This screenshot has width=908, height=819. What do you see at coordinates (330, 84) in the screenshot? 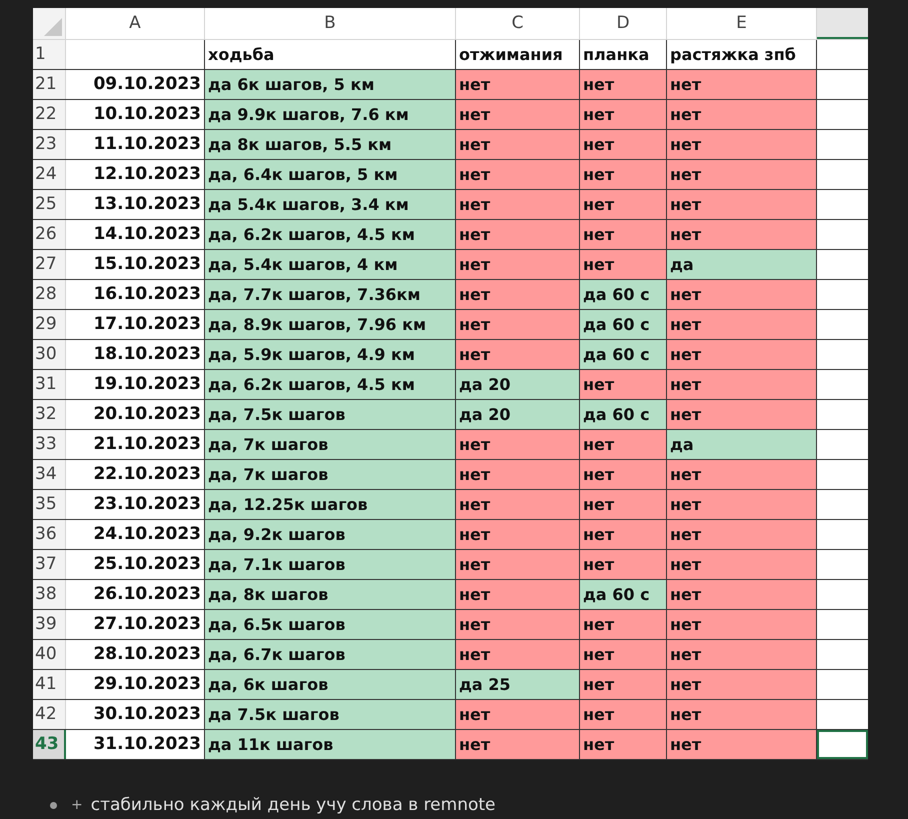
I see `table-cell: да 6к шагов, 5 км` at bounding box center [330, 84].